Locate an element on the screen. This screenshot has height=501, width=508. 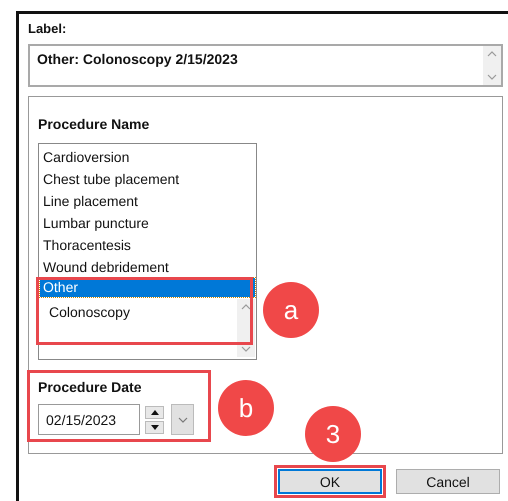
spin-down-button is located at coordinates (154, 427).